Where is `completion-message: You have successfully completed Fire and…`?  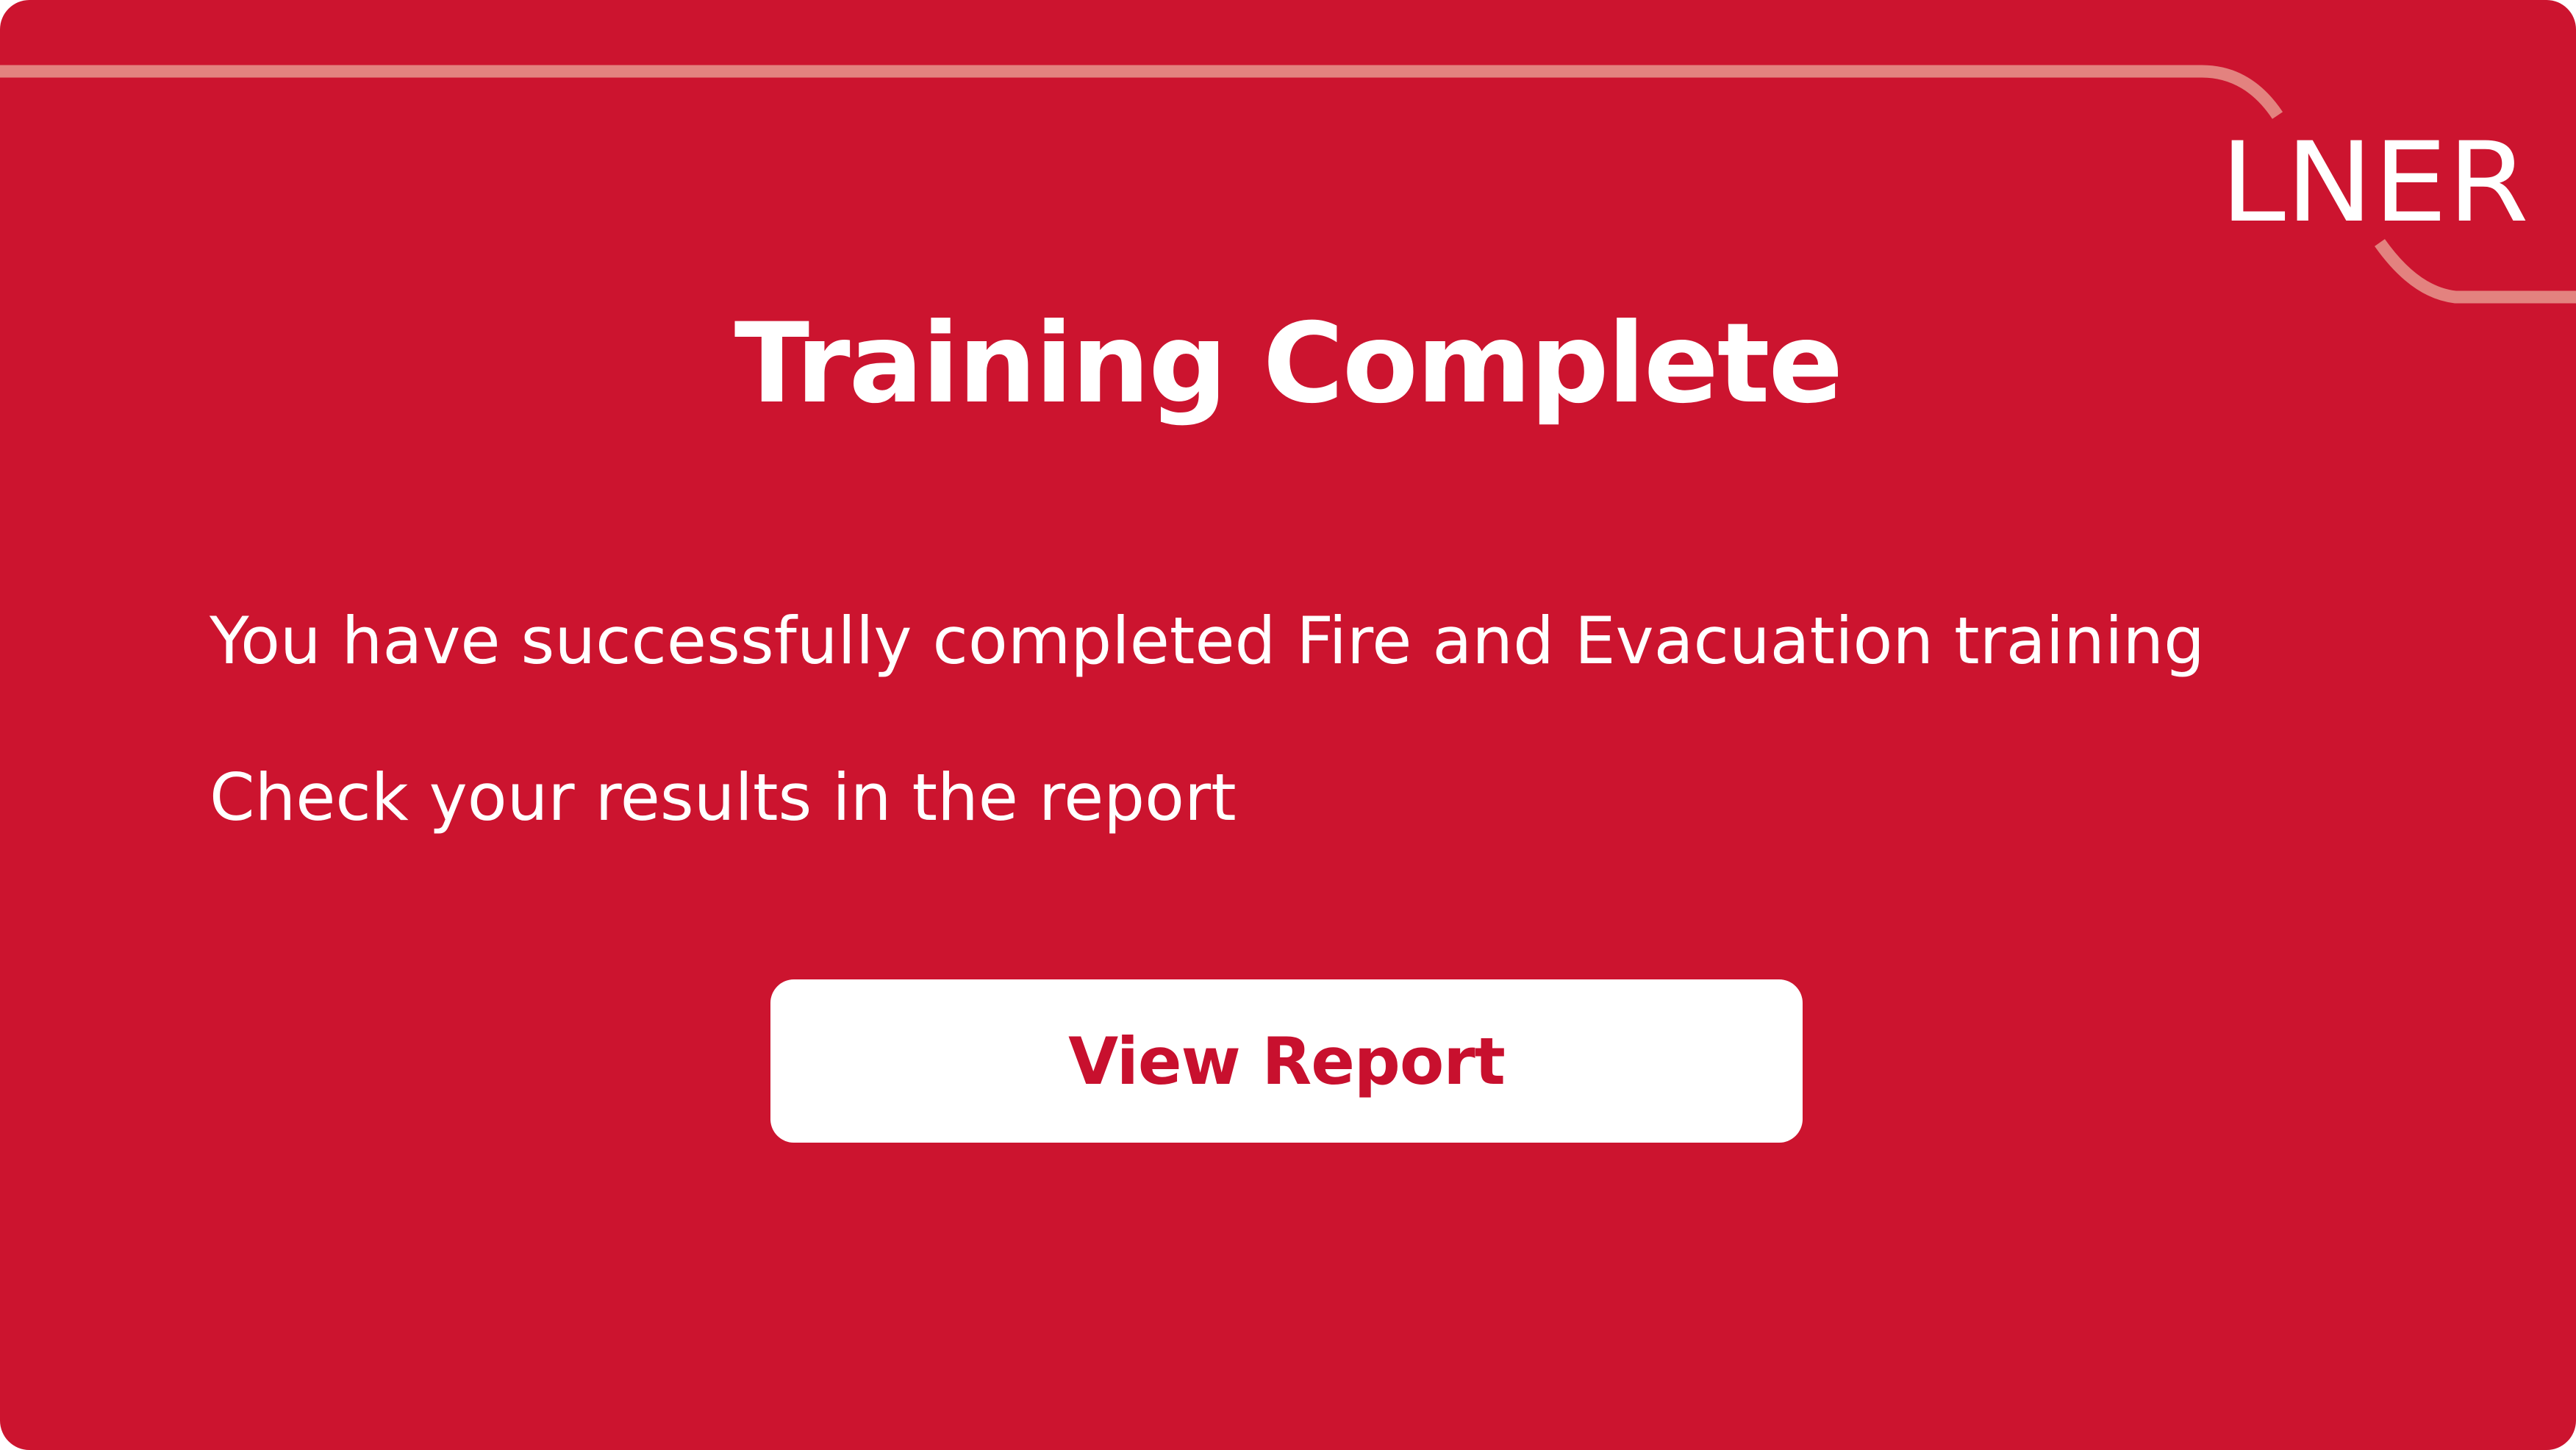 completion-message: You have successfully completed Fire and… is located at coordinates (1207, 641).